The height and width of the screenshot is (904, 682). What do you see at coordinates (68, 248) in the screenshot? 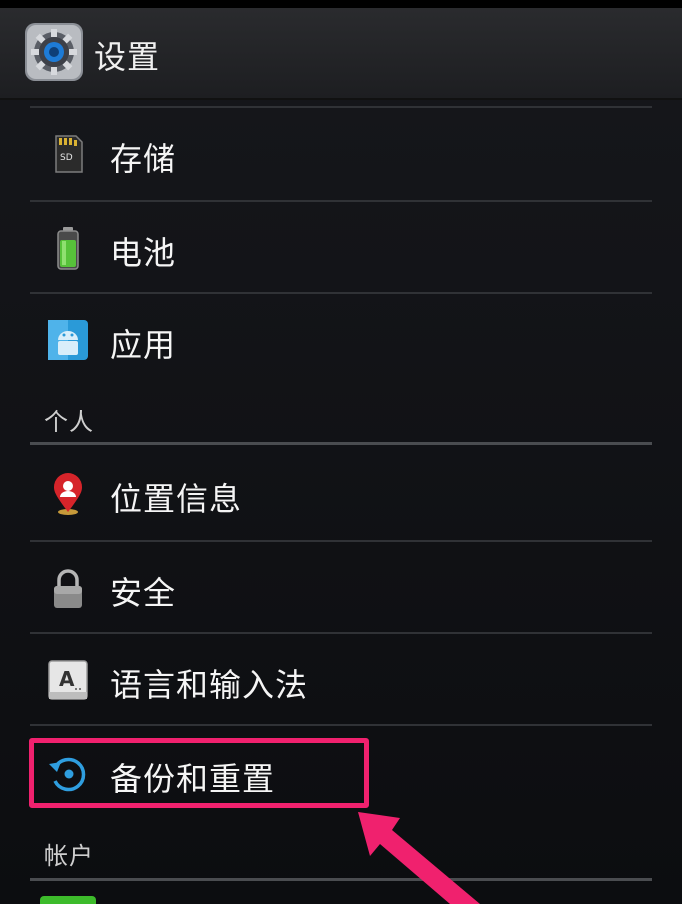
I see `battery-icon` at bounding box center [68, 248].